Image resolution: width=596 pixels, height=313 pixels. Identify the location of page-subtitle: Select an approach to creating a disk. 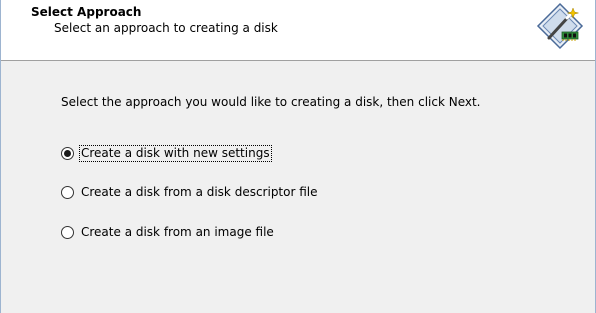
(166, 28).